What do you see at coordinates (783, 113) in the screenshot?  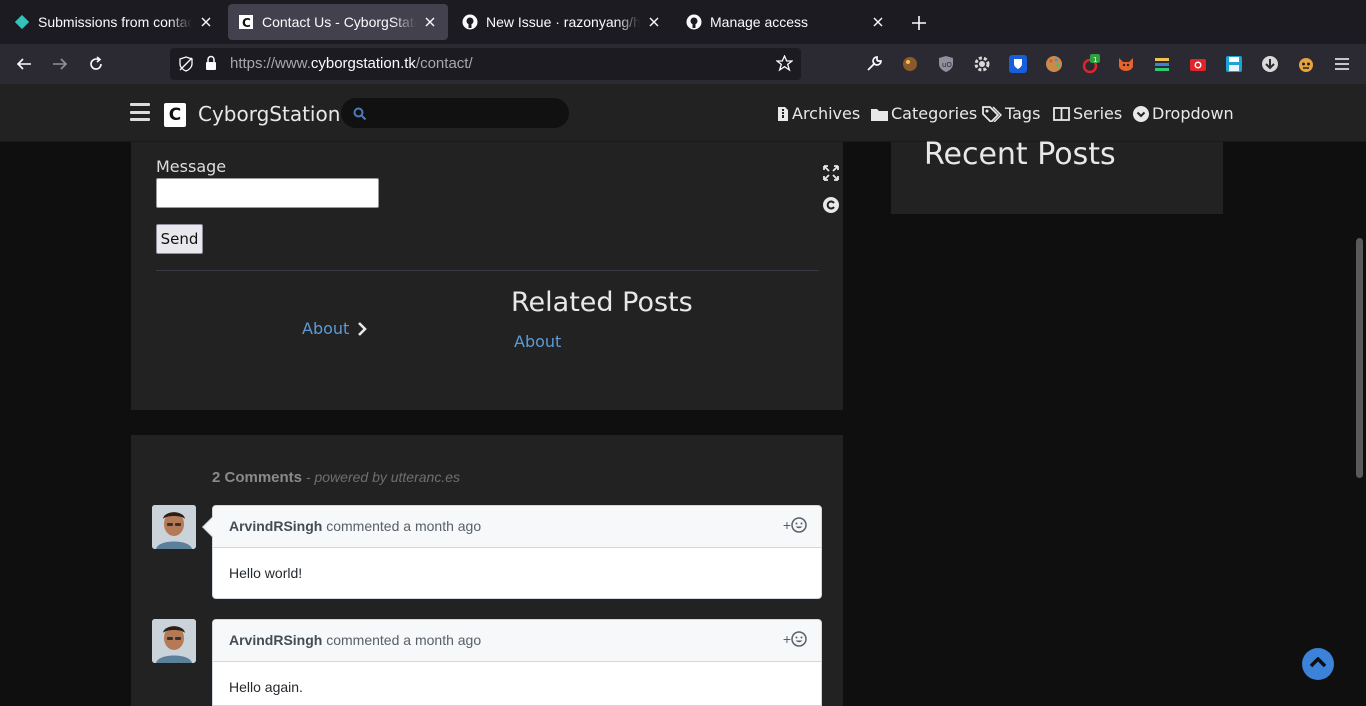 I see `file-zip-icon` at bounding box center [783, 113].